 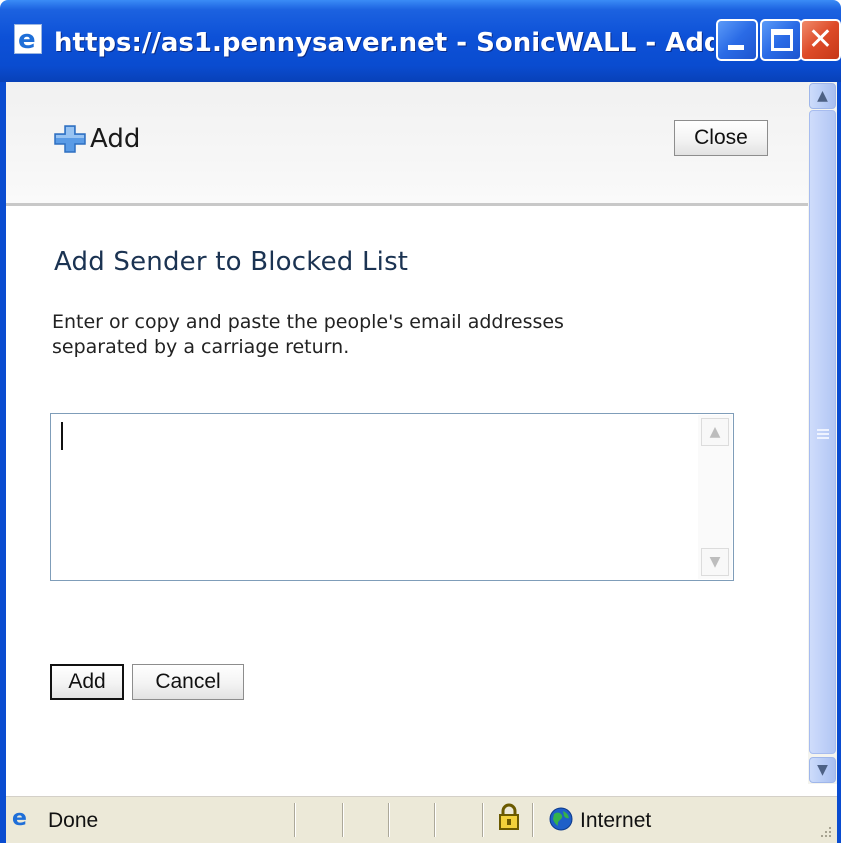 What do you see at coordinates (115, 139) in the screenshot?
I see `header-title: Add` at bounding box center [115, 139].